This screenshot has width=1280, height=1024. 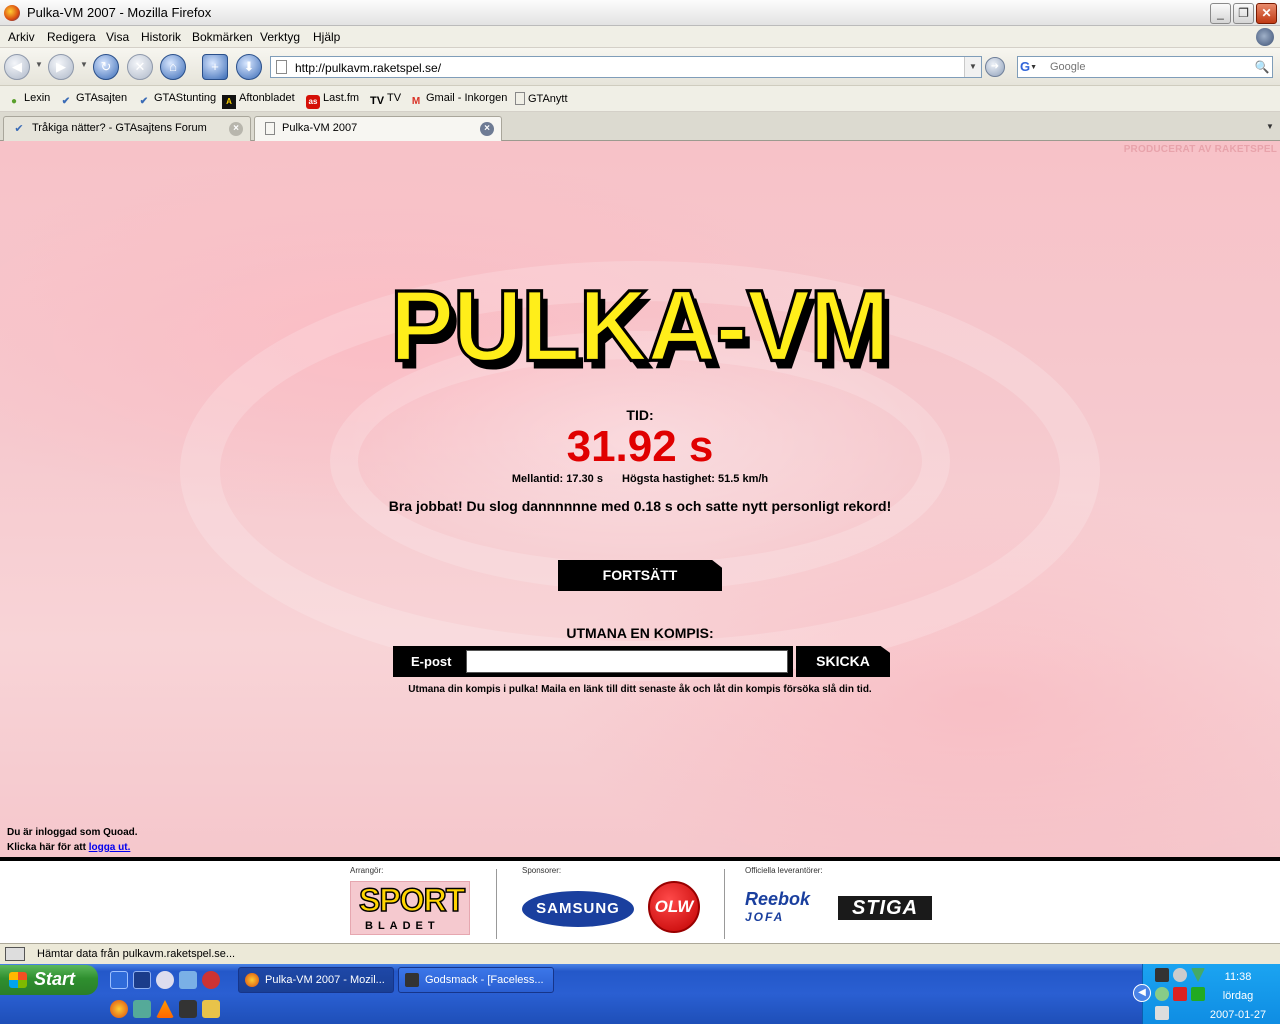 I want to click on menu-arkiv: Arkiv, so click(x=21, y=37).